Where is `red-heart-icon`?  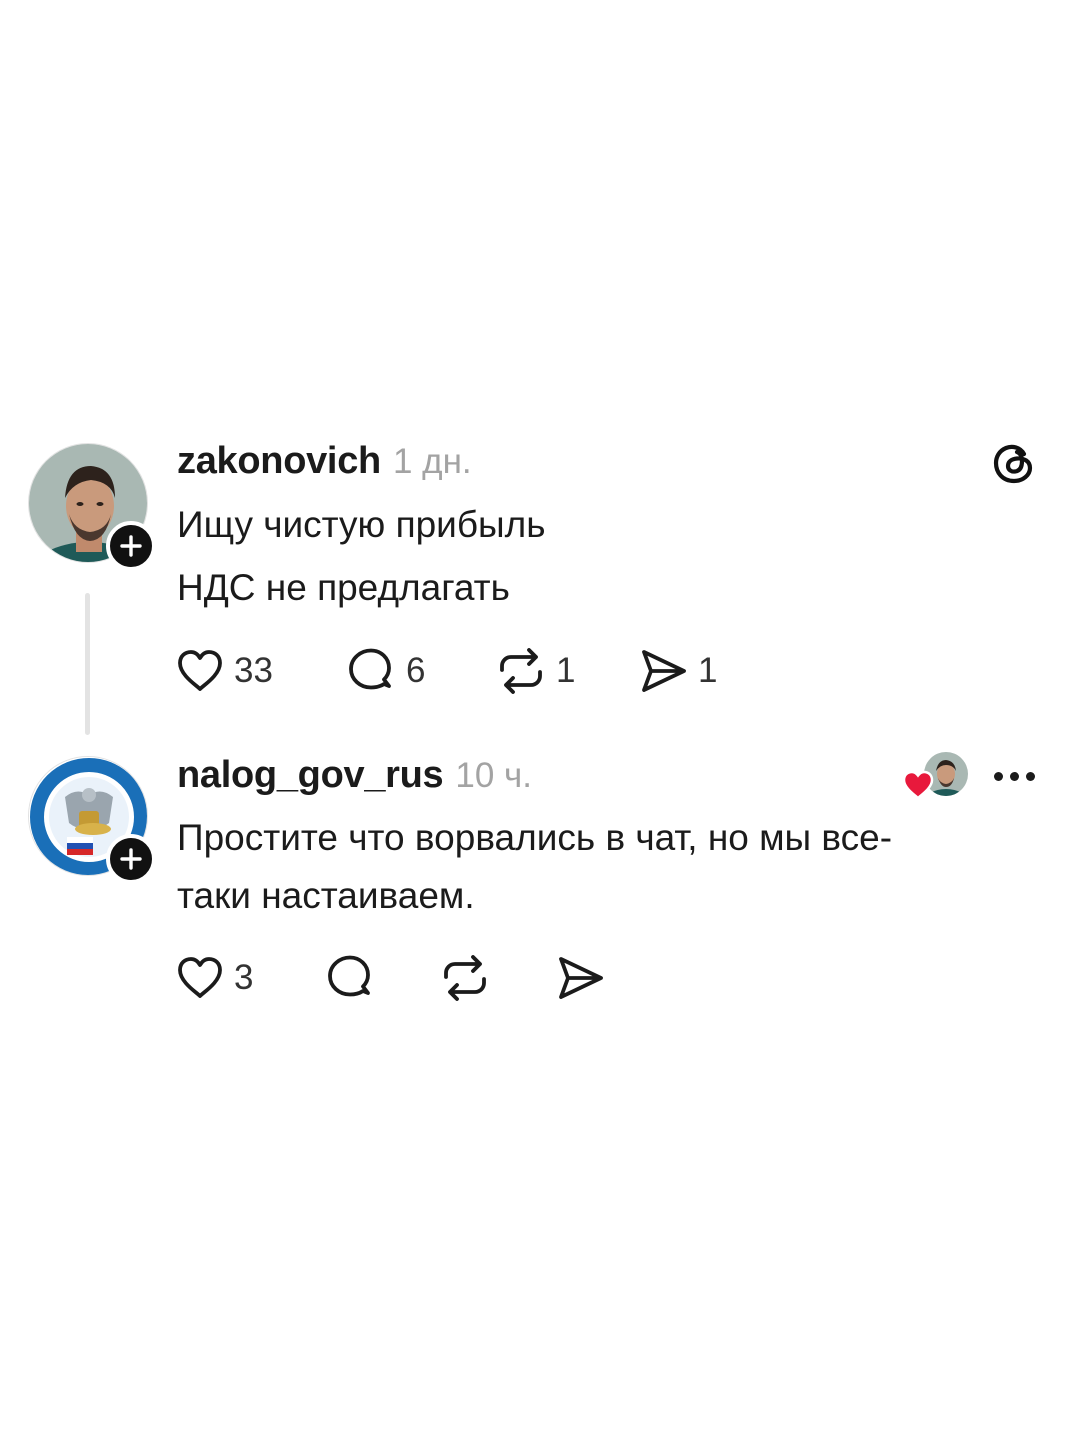
red-heart-icon is located at coordinates (918, 785).